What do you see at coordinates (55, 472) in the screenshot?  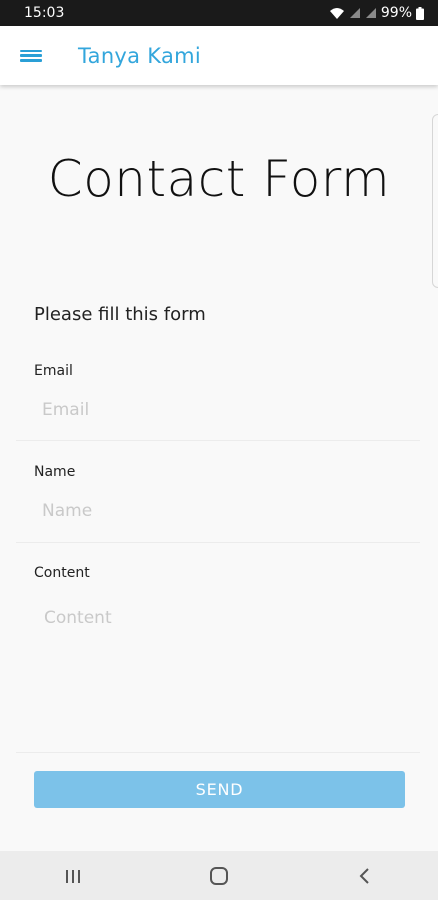 I see `name-label: Name` at bounding box center [55, 472].